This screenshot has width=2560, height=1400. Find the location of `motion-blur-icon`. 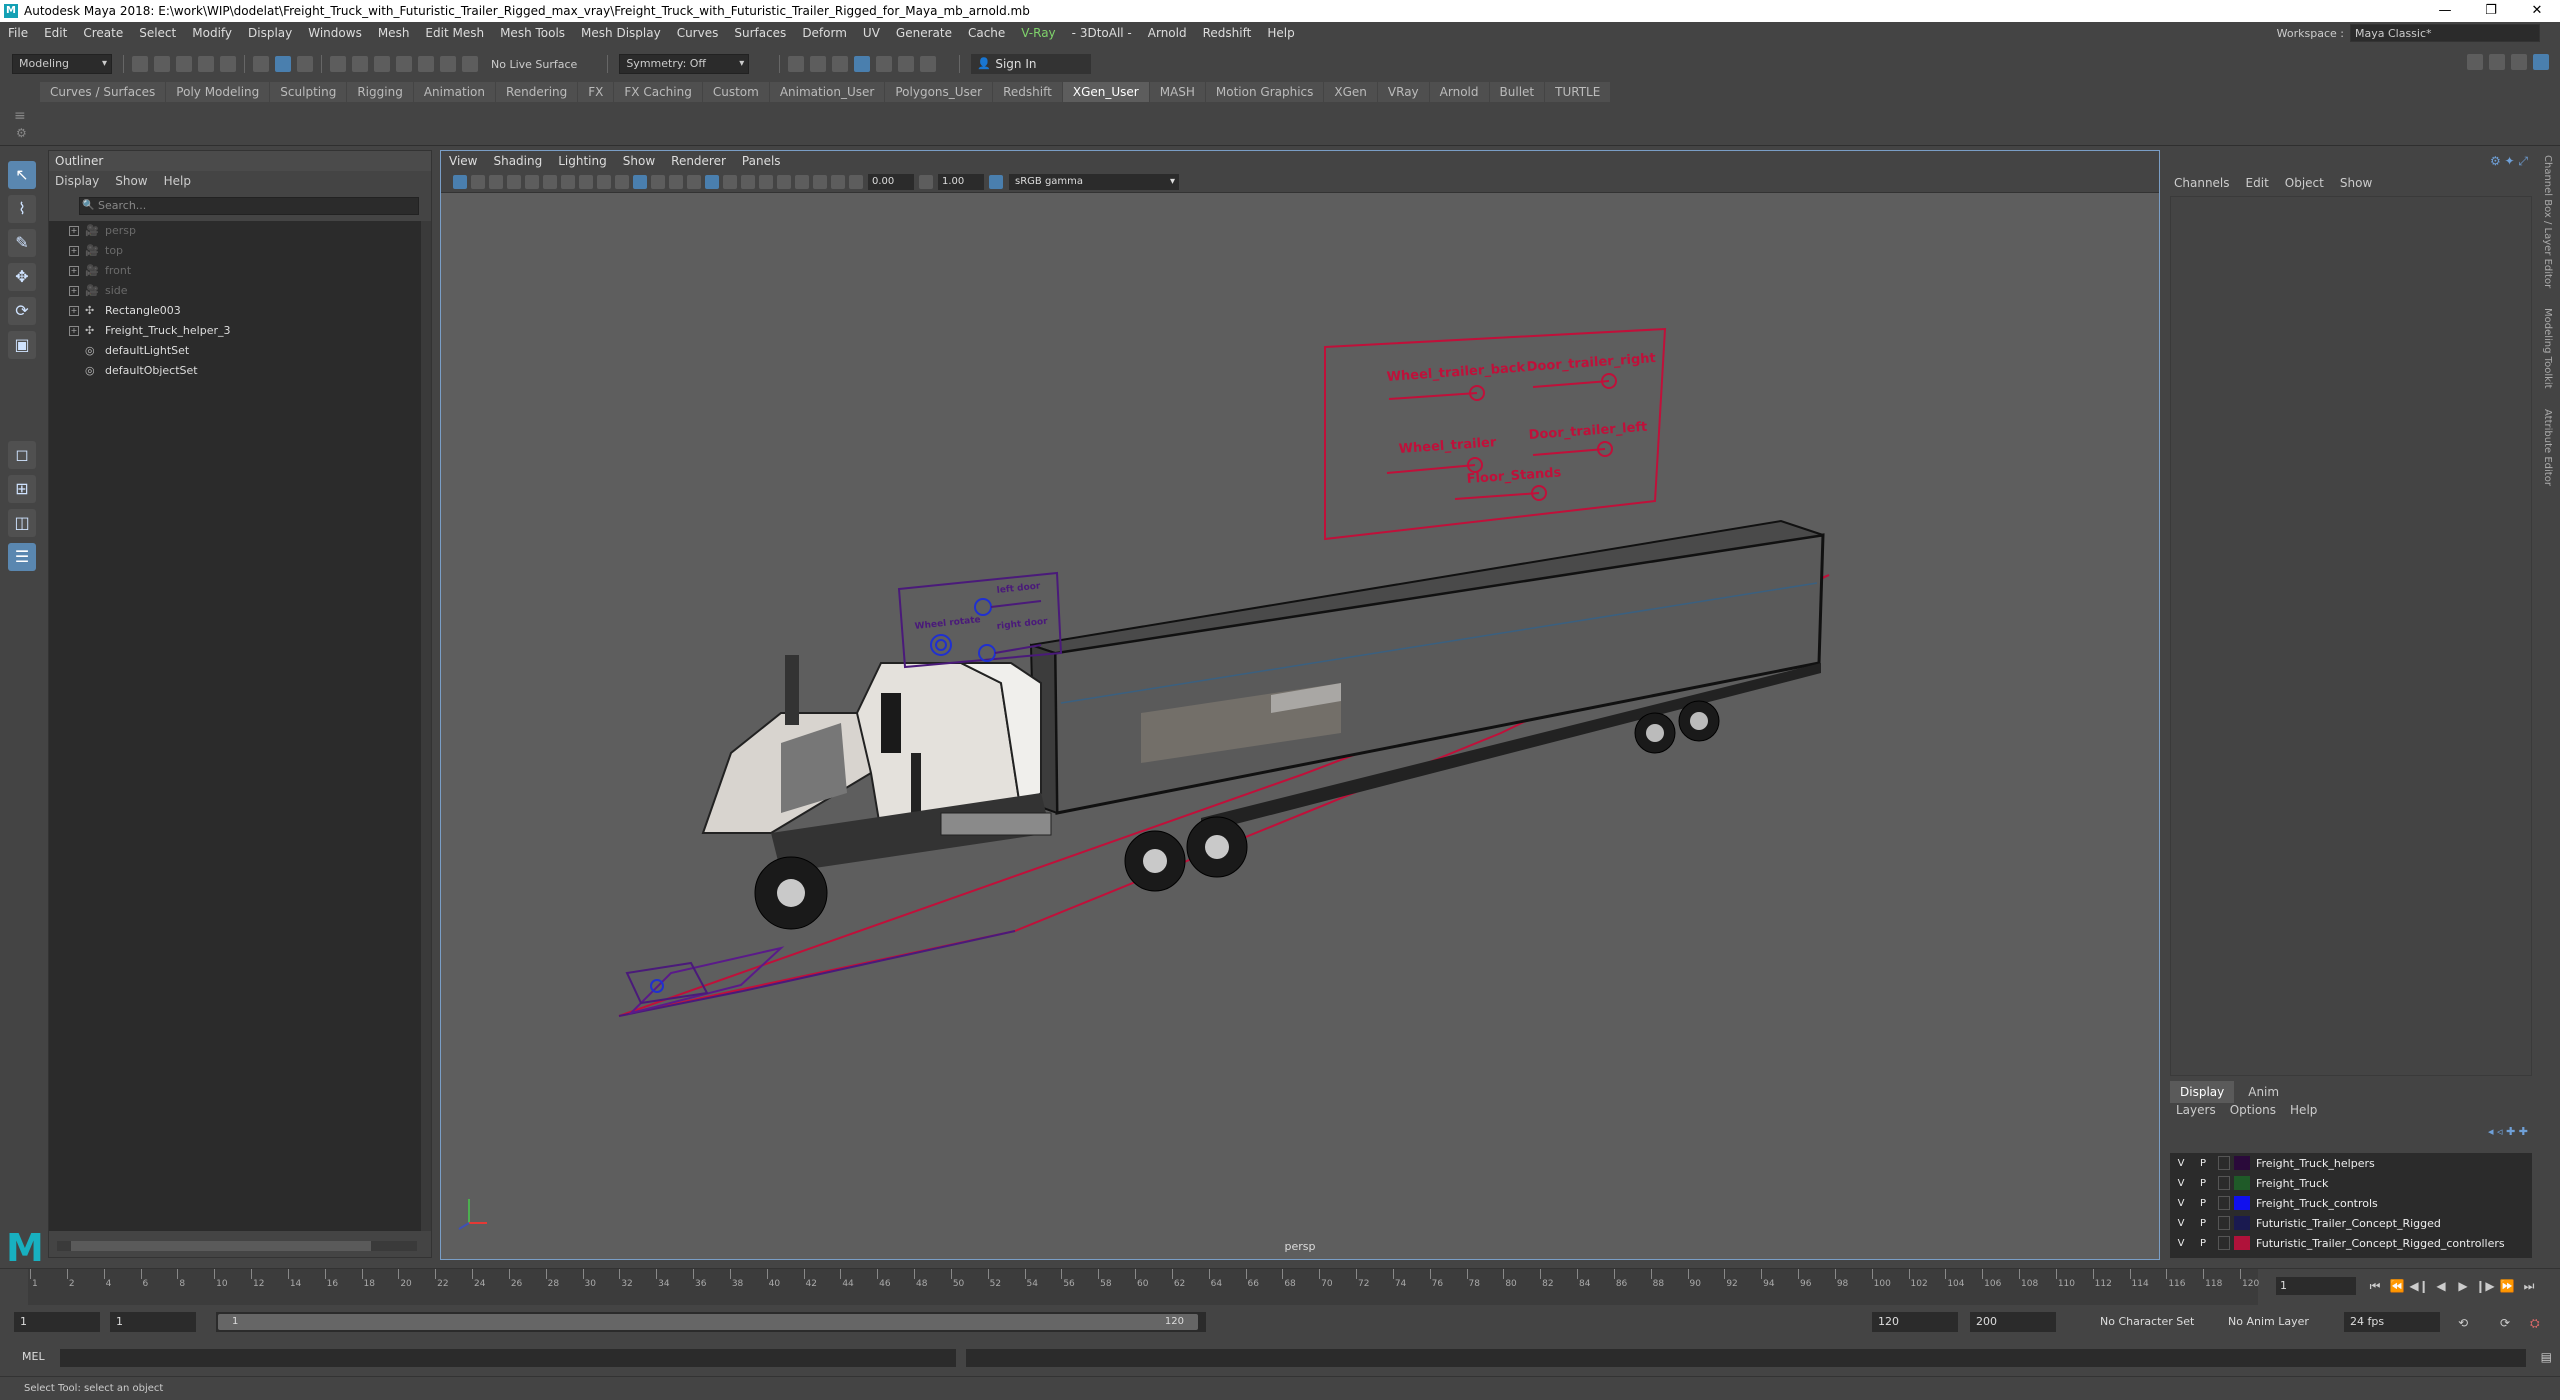

motion-blur-icon is located at coordinates (766, 181).